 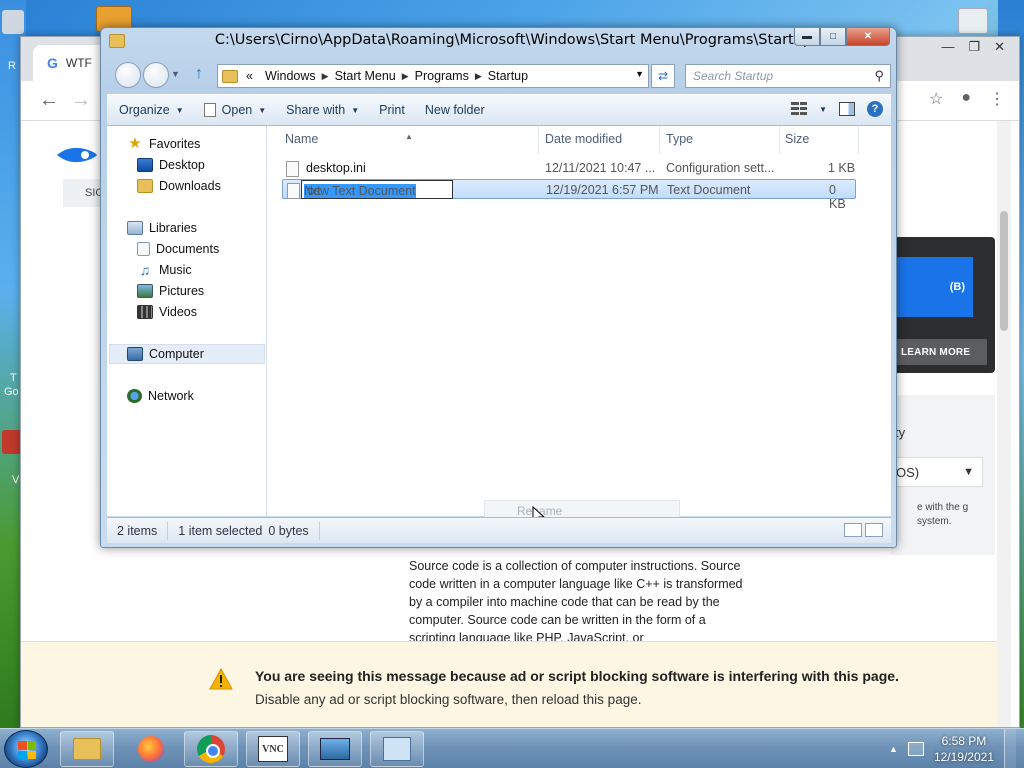 I want to click on new-folder-button: New folder, so click(x=455, y=110).